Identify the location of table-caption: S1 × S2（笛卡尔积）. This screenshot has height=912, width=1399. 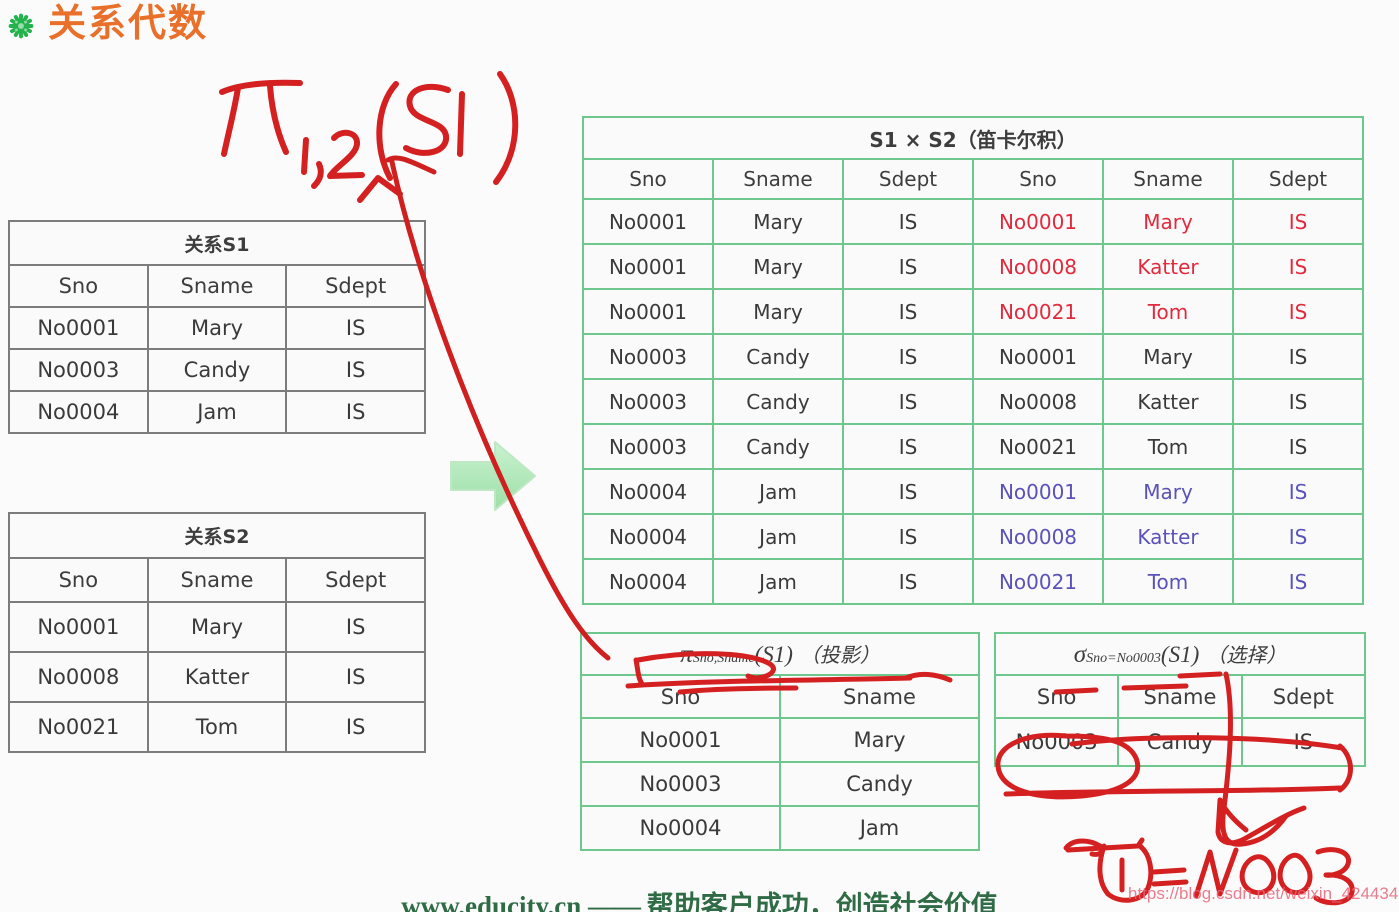
(973, 138).